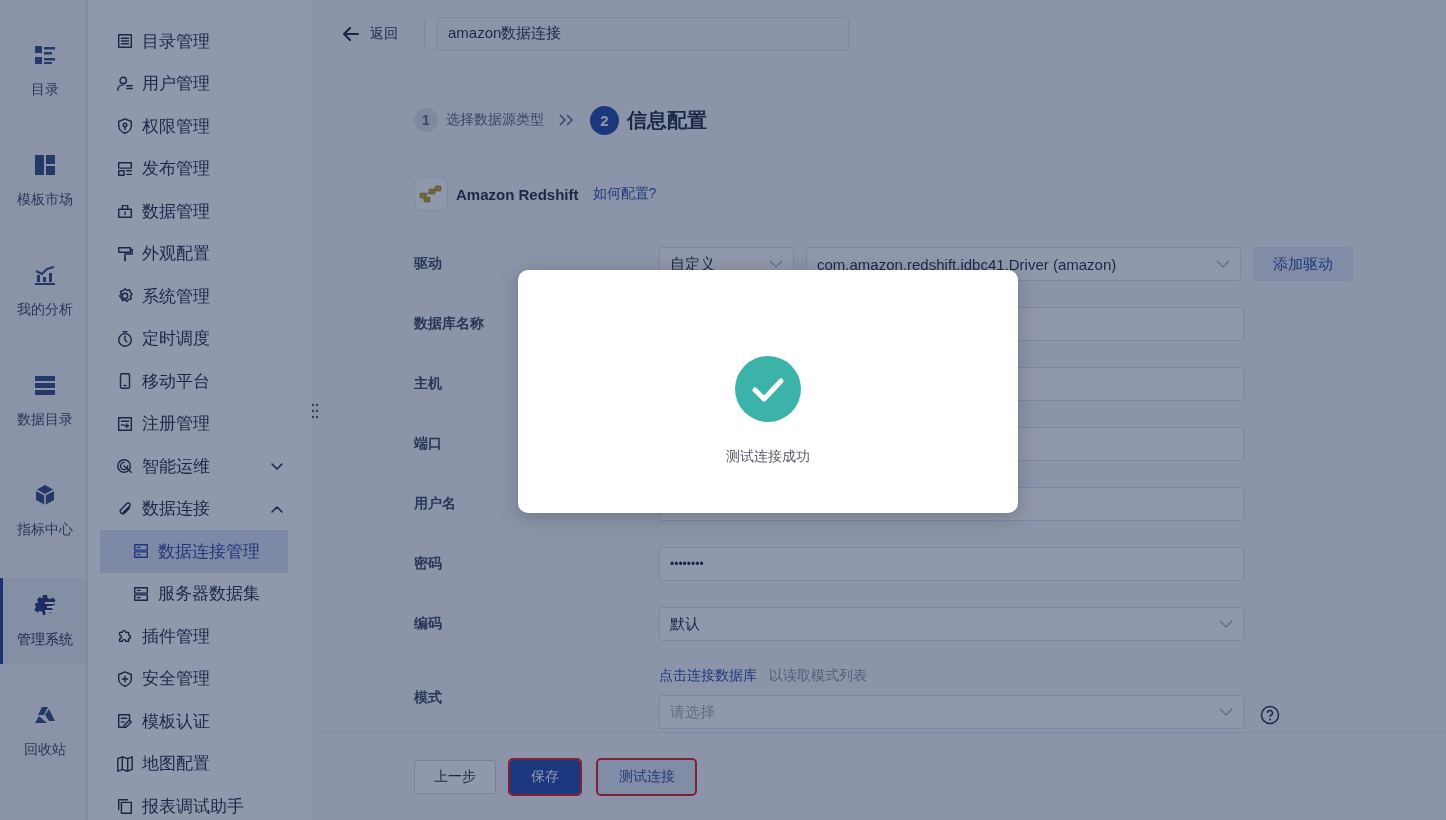 This screenshot has height=820, width=1446. I want to click on field-label: 密码, so click(428, 564).